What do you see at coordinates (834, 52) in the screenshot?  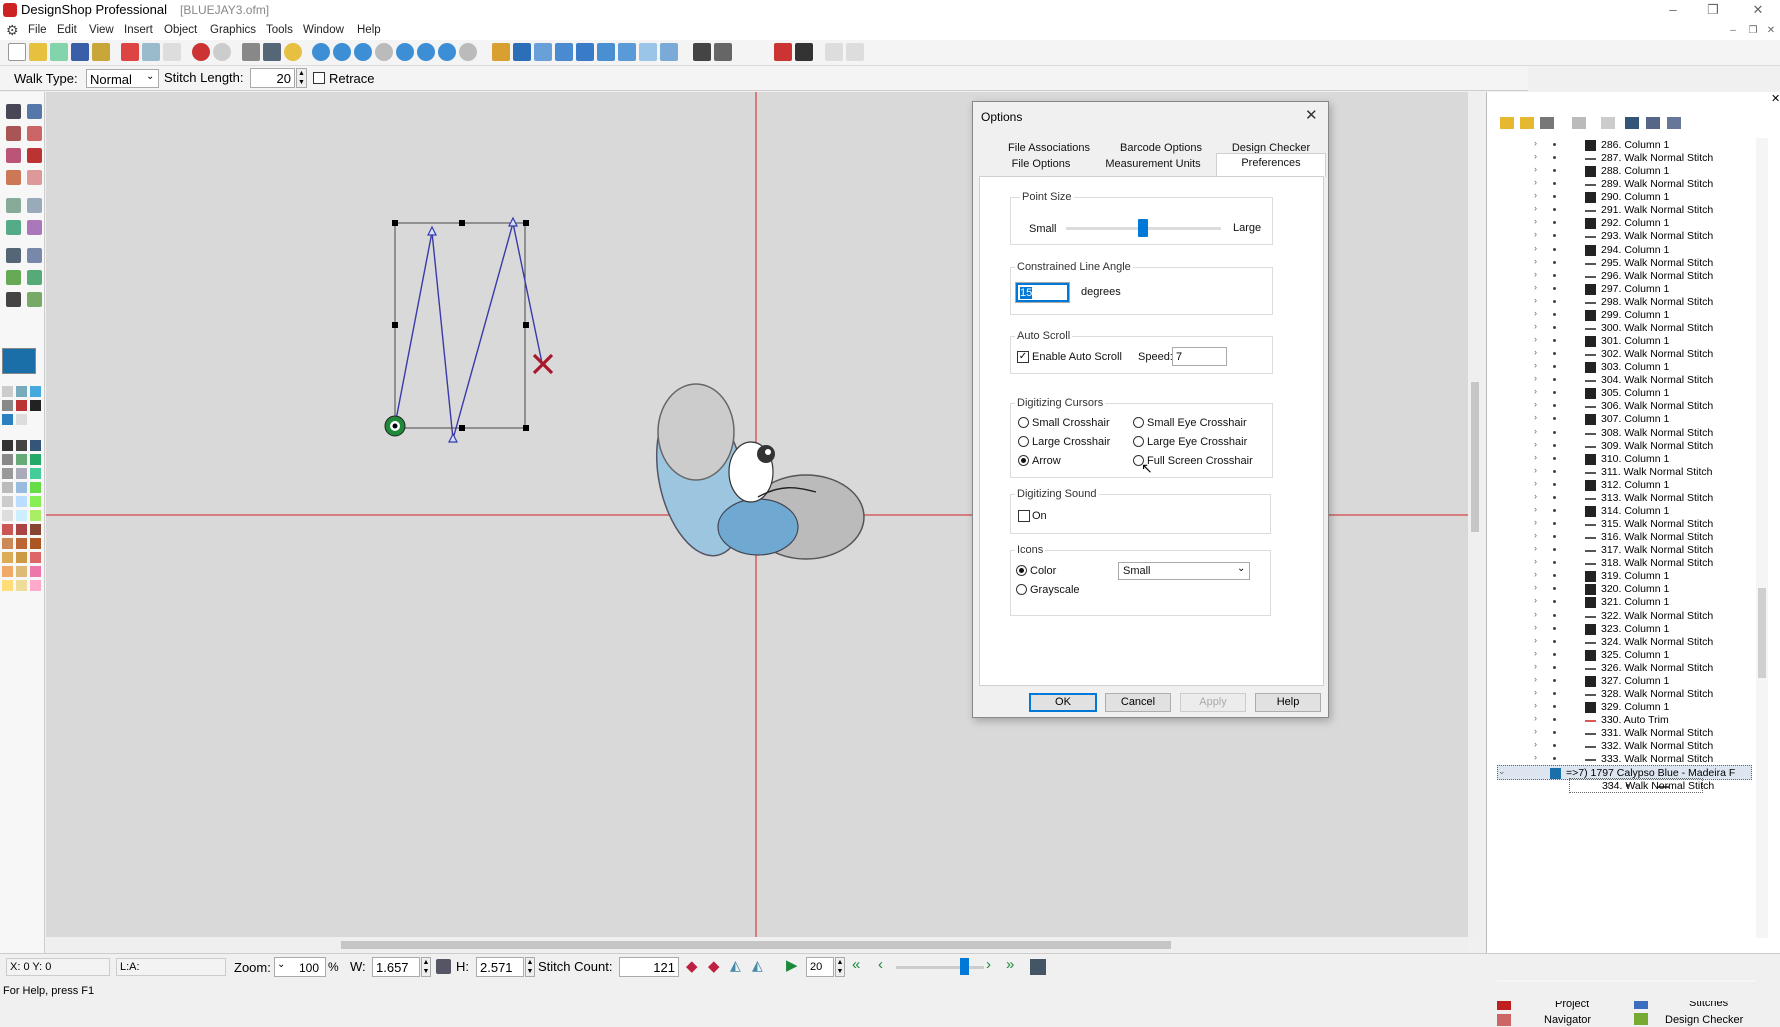 I see `disabled-tool-icon` at bounding box center [834, 52].